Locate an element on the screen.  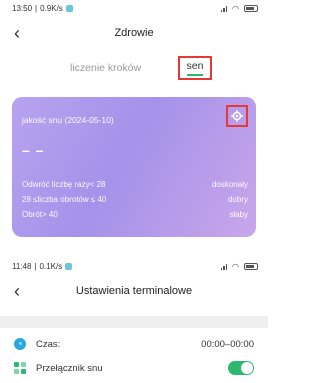
status-bar: 11:48 | 0.1K/s ◠ is located at coordinates (134, 266).